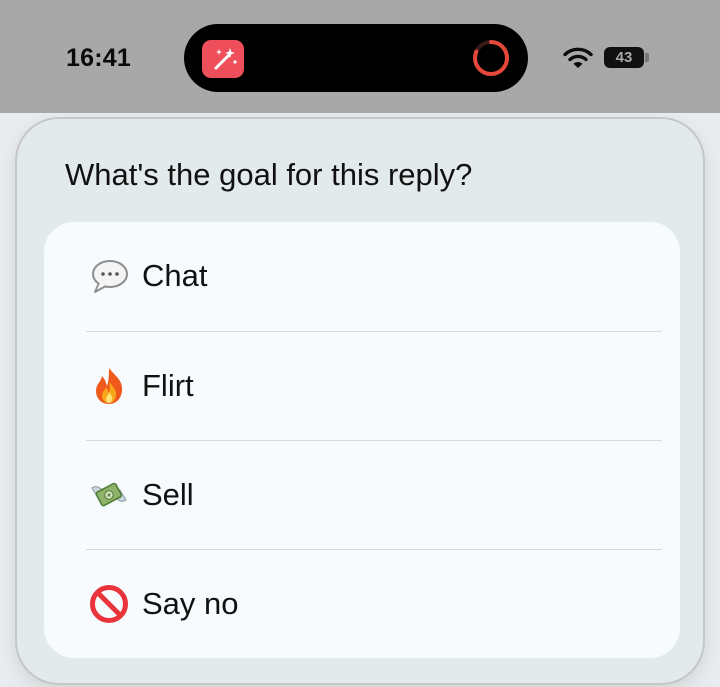 The width and height of the screenshot is (720, 687). Describe the element at coordinates (109, 495) in the screenshot. I see `money-with-wings-icon` at that location.